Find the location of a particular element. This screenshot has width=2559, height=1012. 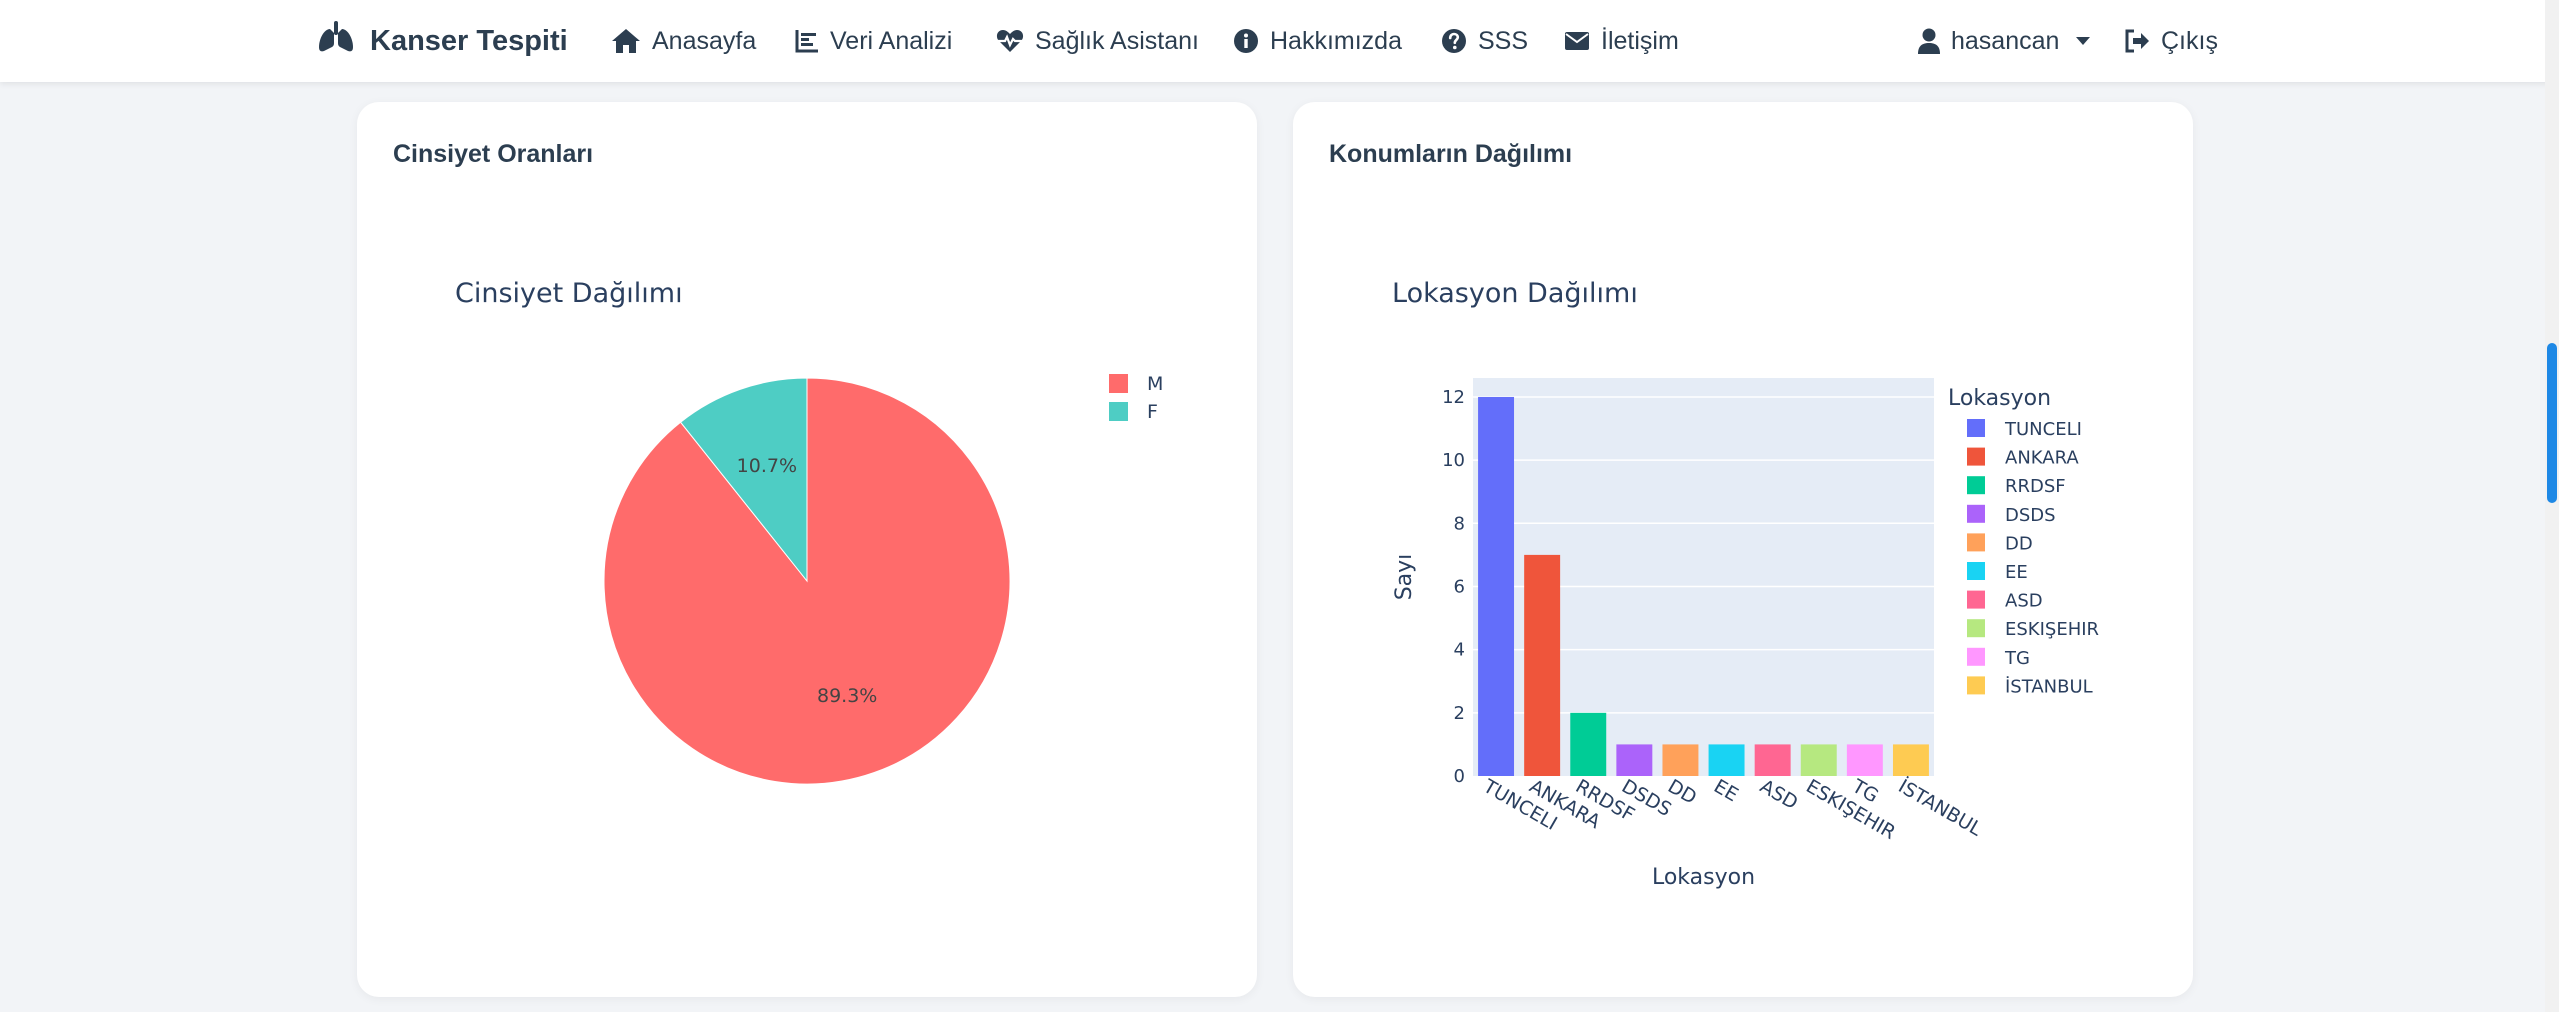

nav-health-assistant: Sağlık Asistanı is located at coordinates (1097, 41).